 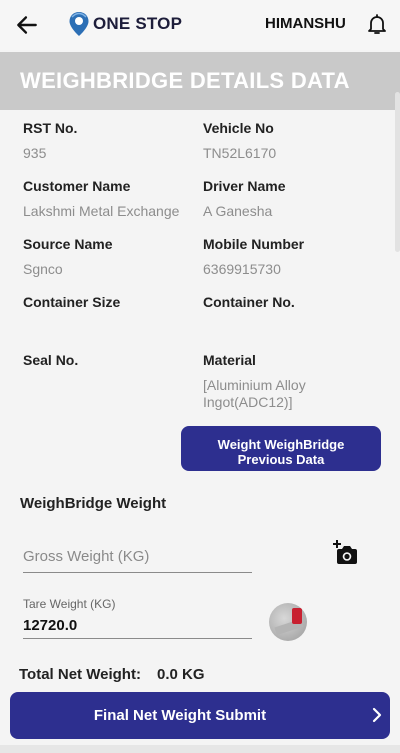 What do you see at coordinates (200, 25) in the screenshot?
I see `app-header: ONE STOP HIMANSHU` at bounding box center [200, 25].